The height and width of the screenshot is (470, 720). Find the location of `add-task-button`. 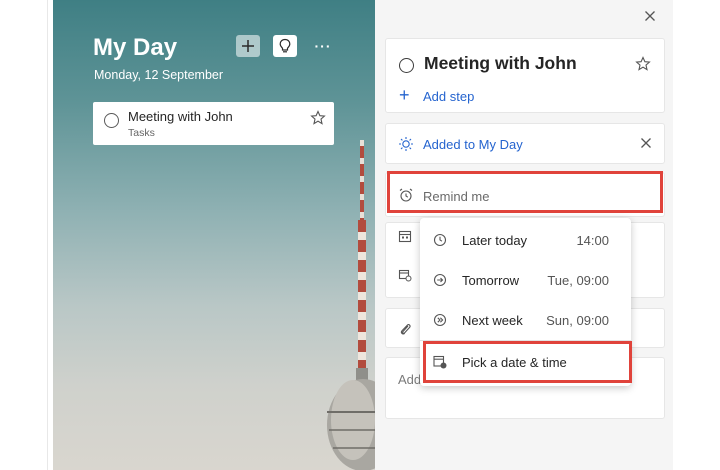

add-task-button is located at coordinates (248, 46).